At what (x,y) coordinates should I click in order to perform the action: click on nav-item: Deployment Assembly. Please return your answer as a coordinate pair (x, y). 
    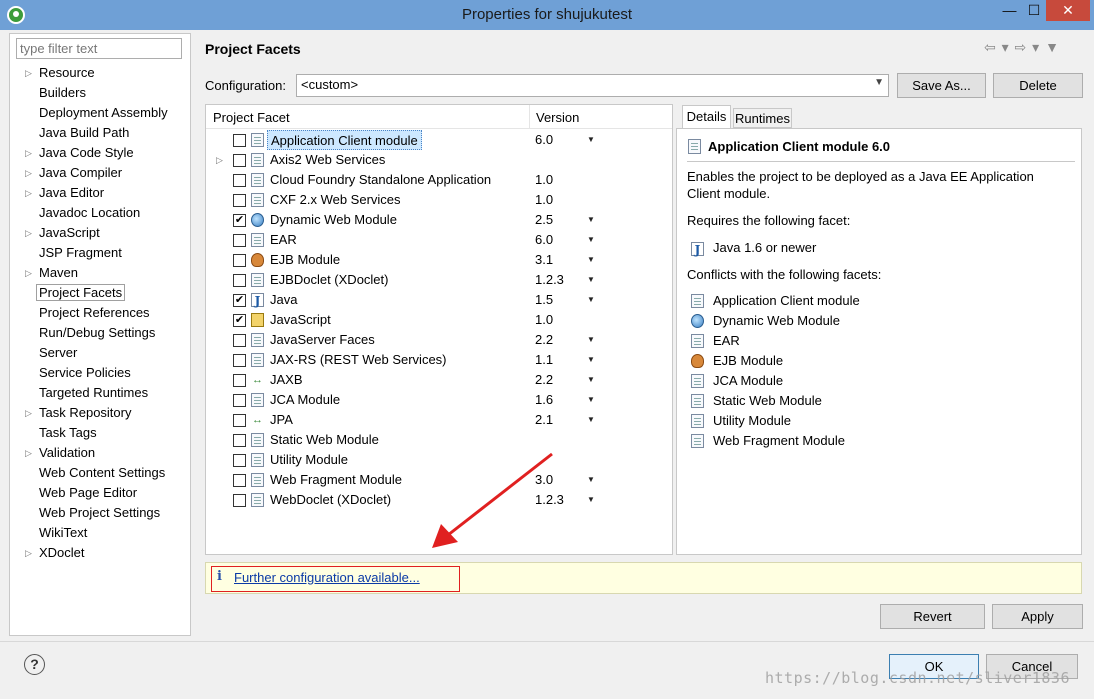
    Looking at the image, I should click on (100, 113).